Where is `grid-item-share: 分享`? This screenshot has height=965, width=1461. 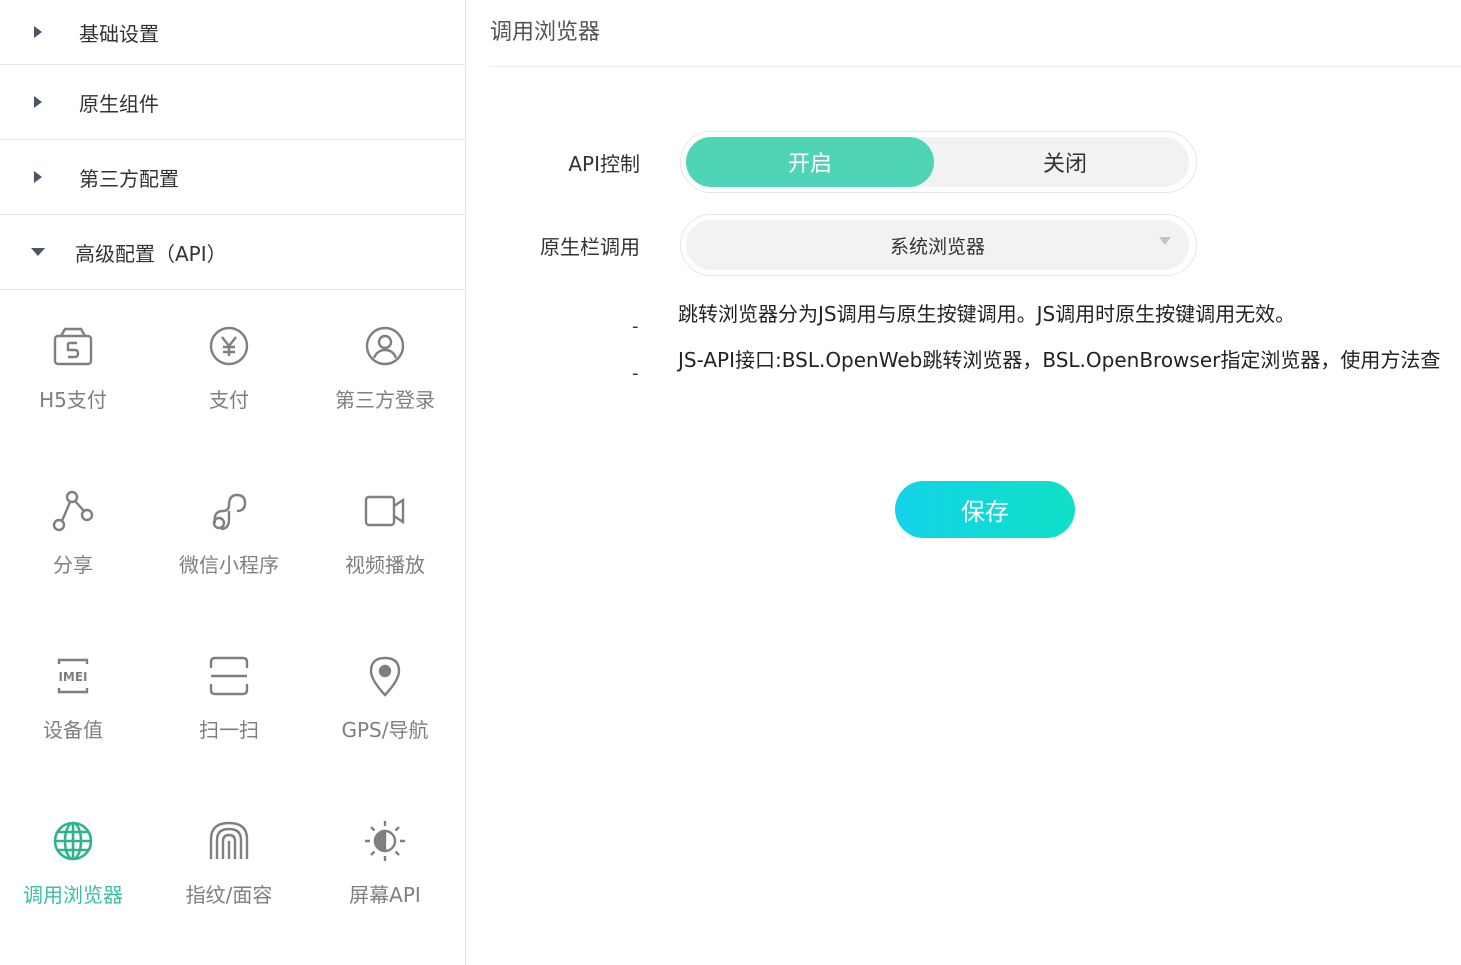 grid-item-share: 分享 is located at coordinates (75, 520).